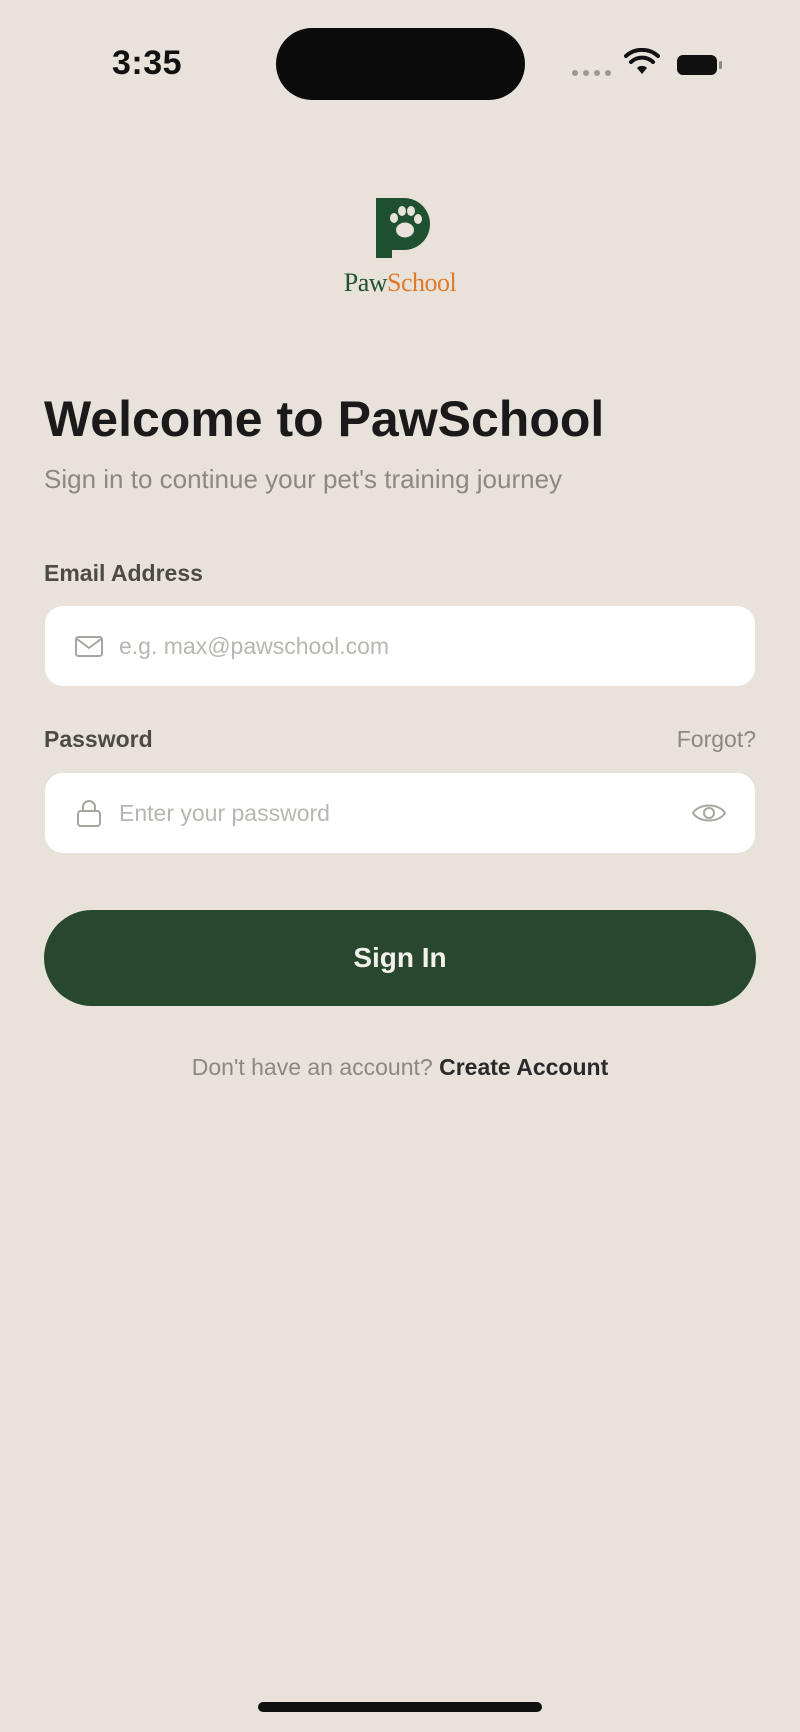 This screenshot has height=1732, width=800. I want to click on create-account-prompt-text: Don't have an account?, so click(312, 1067).